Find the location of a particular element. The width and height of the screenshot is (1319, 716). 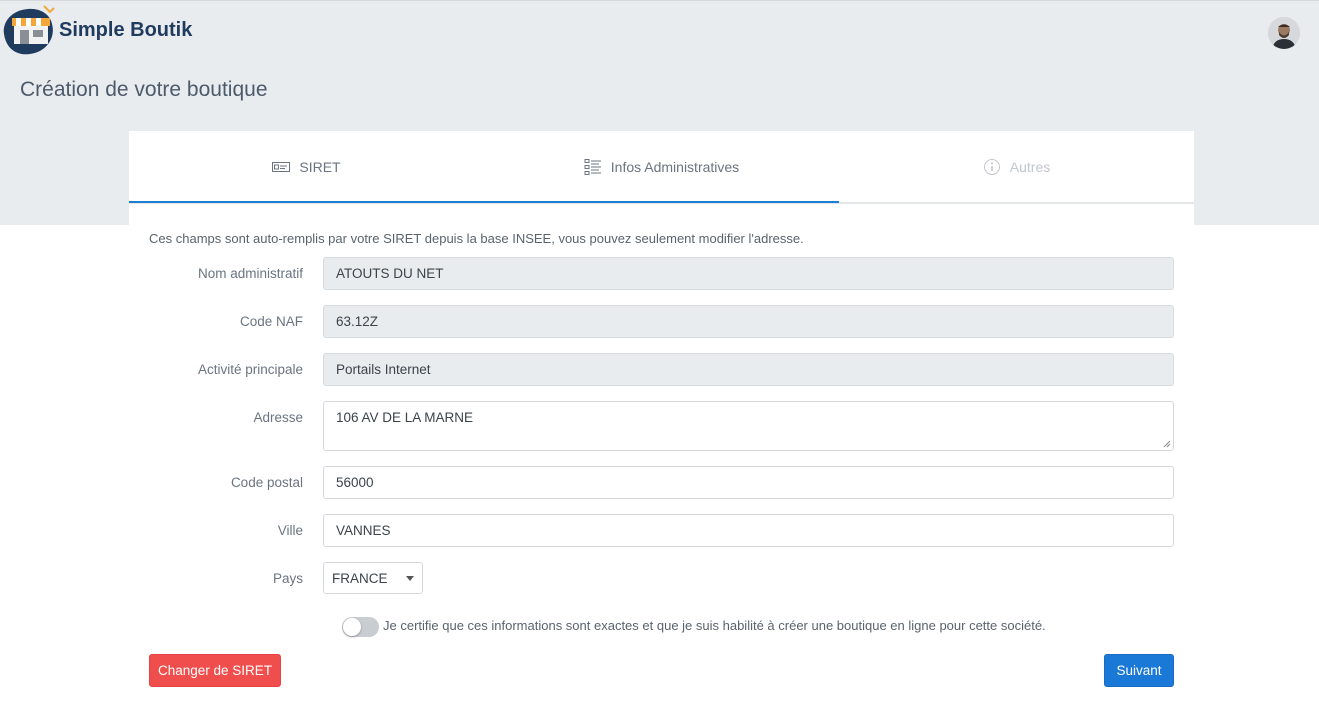

wizard-tabs: SIRET Infos Administratives Autres is located at coordinates (661, 167).